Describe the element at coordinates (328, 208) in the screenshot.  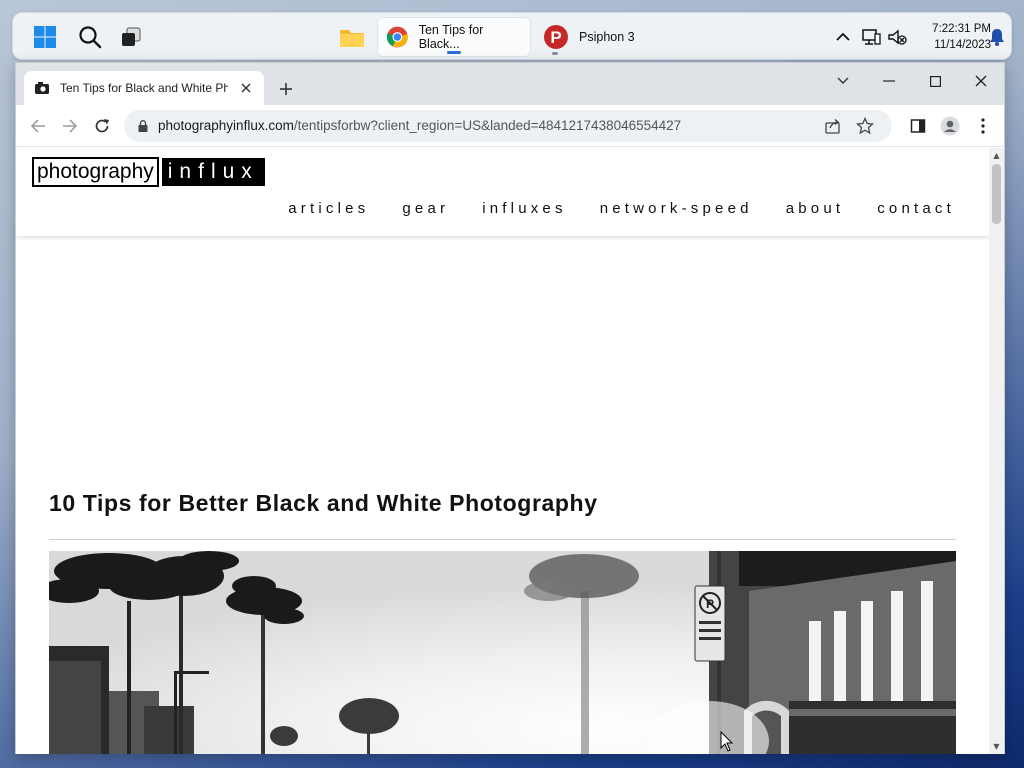
I see `nav-link-articles: articles` at that location.